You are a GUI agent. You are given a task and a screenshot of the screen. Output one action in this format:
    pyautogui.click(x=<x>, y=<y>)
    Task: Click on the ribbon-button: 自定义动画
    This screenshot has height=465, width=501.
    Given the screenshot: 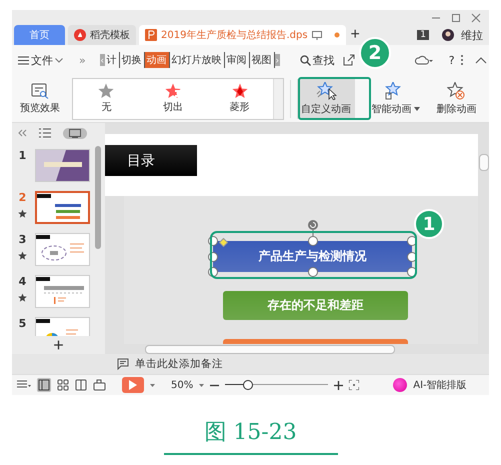 What is the action you would take?
    pyautogui.click(x=326, y=98)
    